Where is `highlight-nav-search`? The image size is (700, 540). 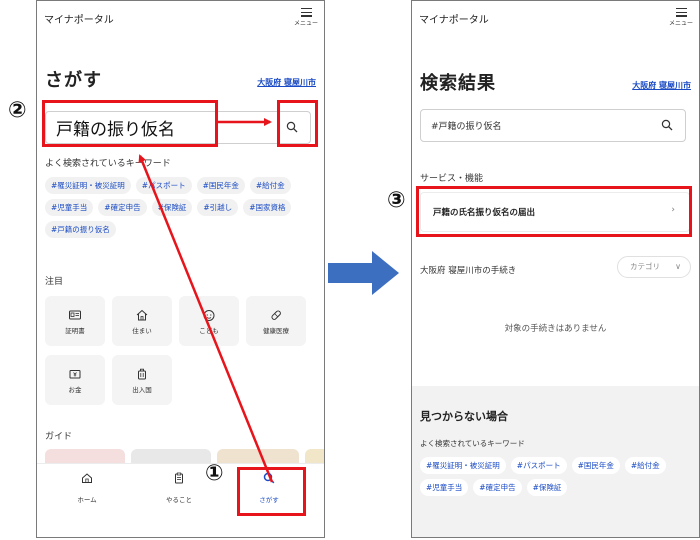 highlight-nav-search is located at coordinates (271, 491).